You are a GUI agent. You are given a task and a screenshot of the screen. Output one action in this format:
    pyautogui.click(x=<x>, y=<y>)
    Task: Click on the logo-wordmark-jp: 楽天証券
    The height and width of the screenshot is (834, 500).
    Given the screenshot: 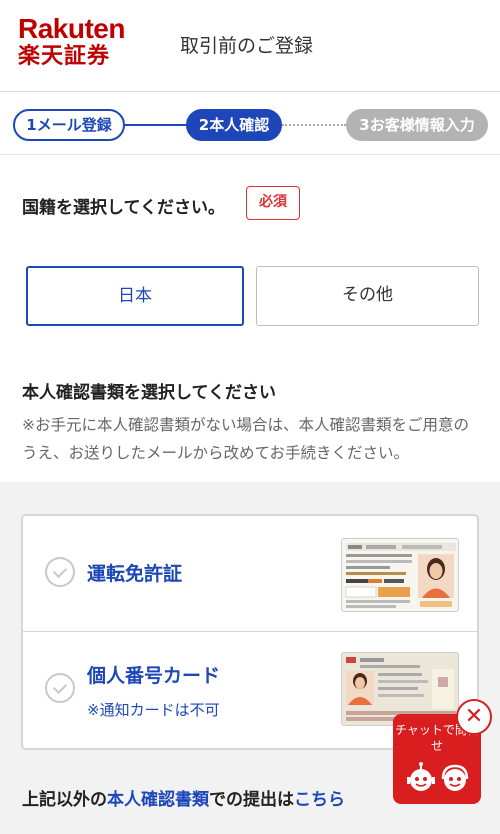 What is the action you would take?
    pyautogui.click(x=64, y=56)
    